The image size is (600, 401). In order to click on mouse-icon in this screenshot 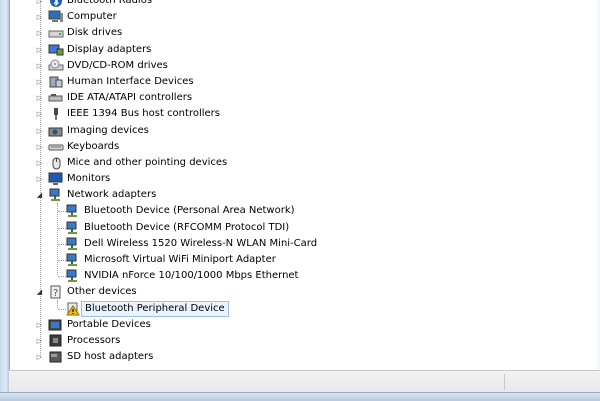, I will do `click(56, 163)`.